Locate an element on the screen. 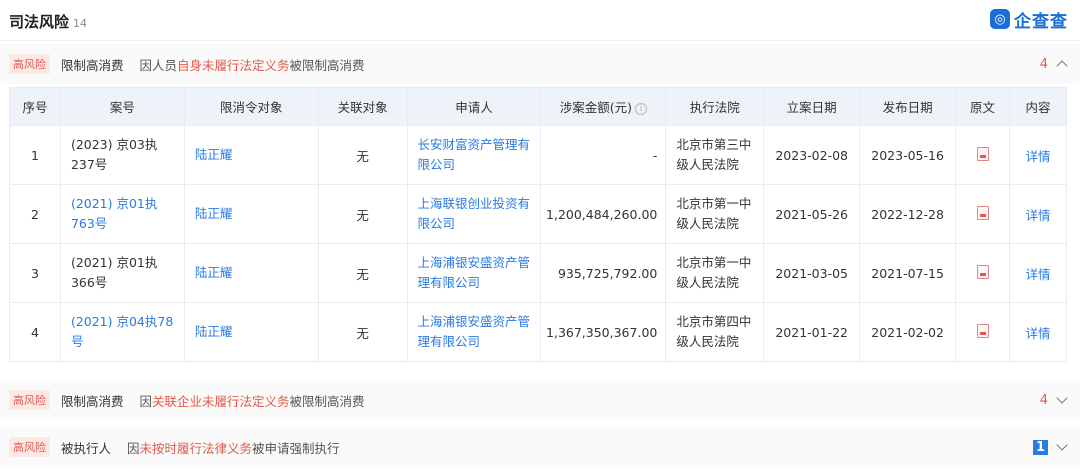 This screenshot has height=475, width=1080. col-header: 立案日期 is located at coordinates (812, 106).